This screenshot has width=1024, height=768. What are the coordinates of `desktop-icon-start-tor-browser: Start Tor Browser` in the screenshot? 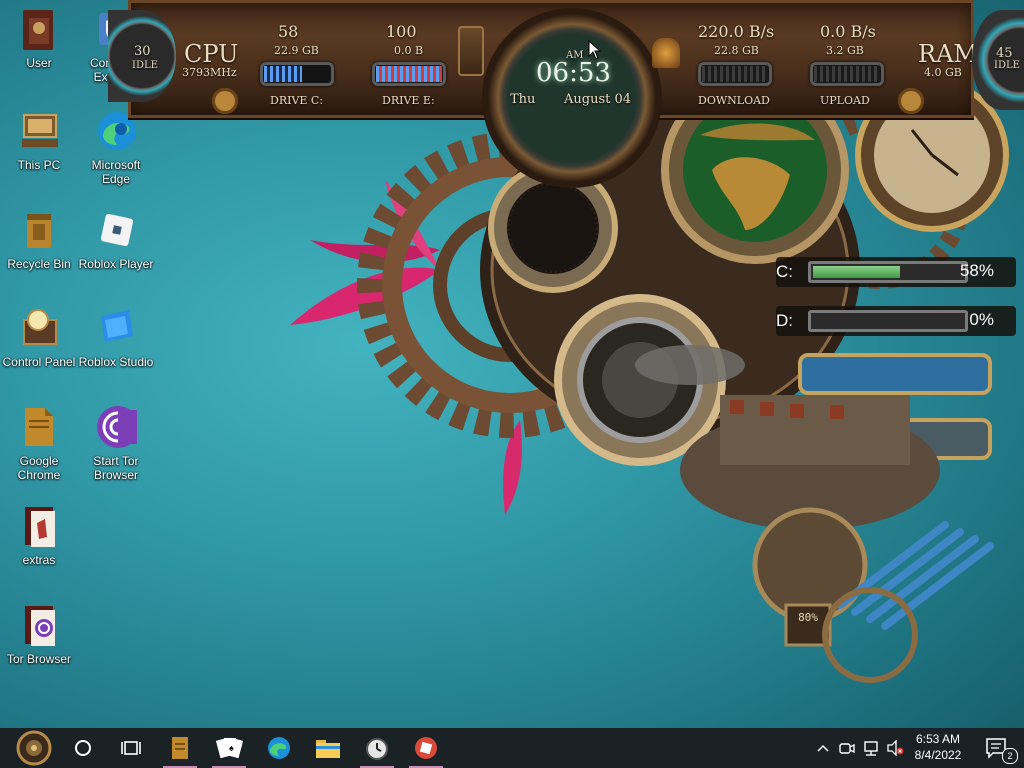 It's located at (116, 443).